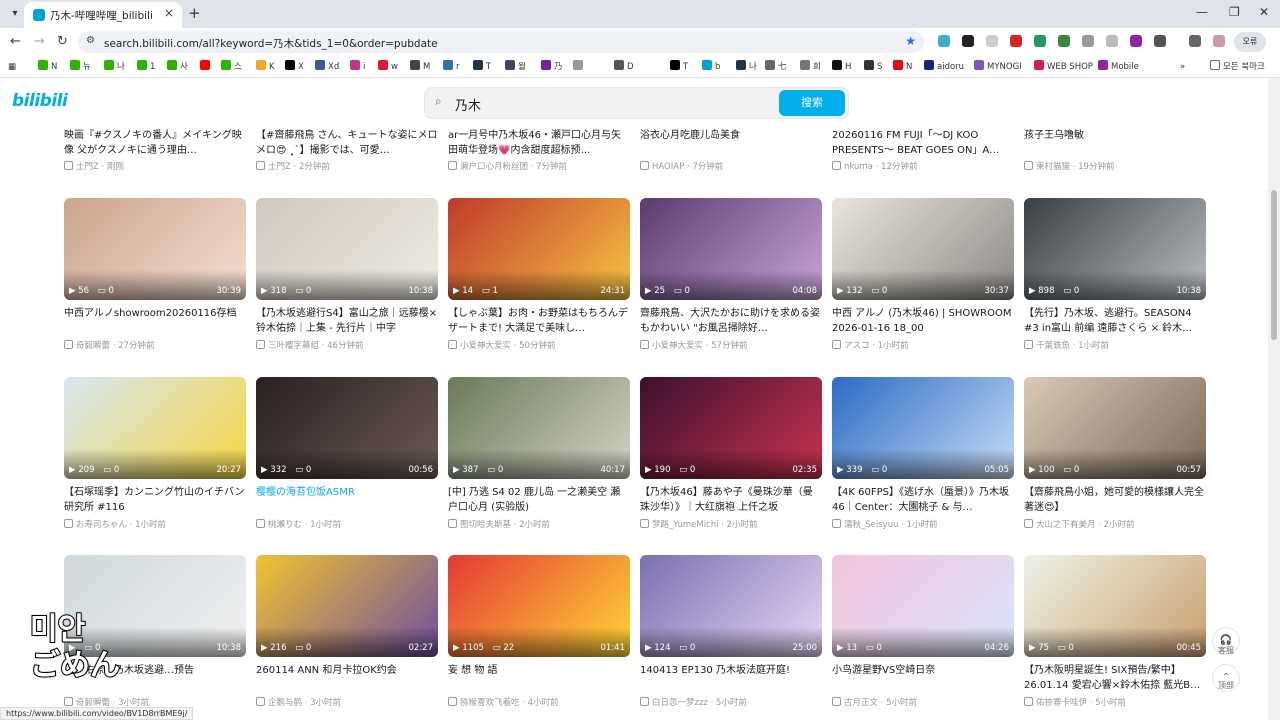  Describe the element at coordinates (1202, 12) in the screenshot. I see `minimize-icon: —` at that location.